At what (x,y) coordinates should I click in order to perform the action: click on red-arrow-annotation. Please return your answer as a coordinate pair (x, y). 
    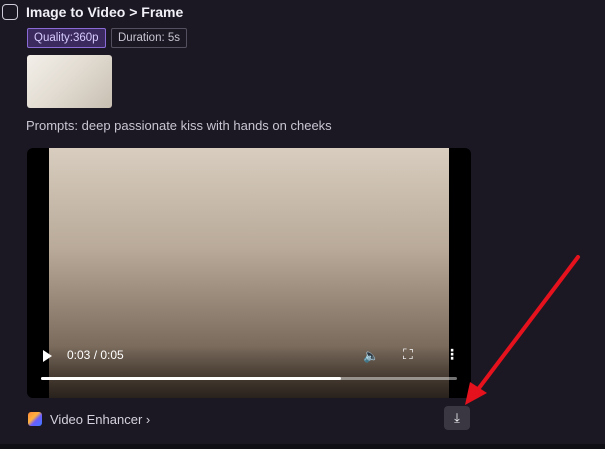
    Looking at the image, I should click on (522, 330).